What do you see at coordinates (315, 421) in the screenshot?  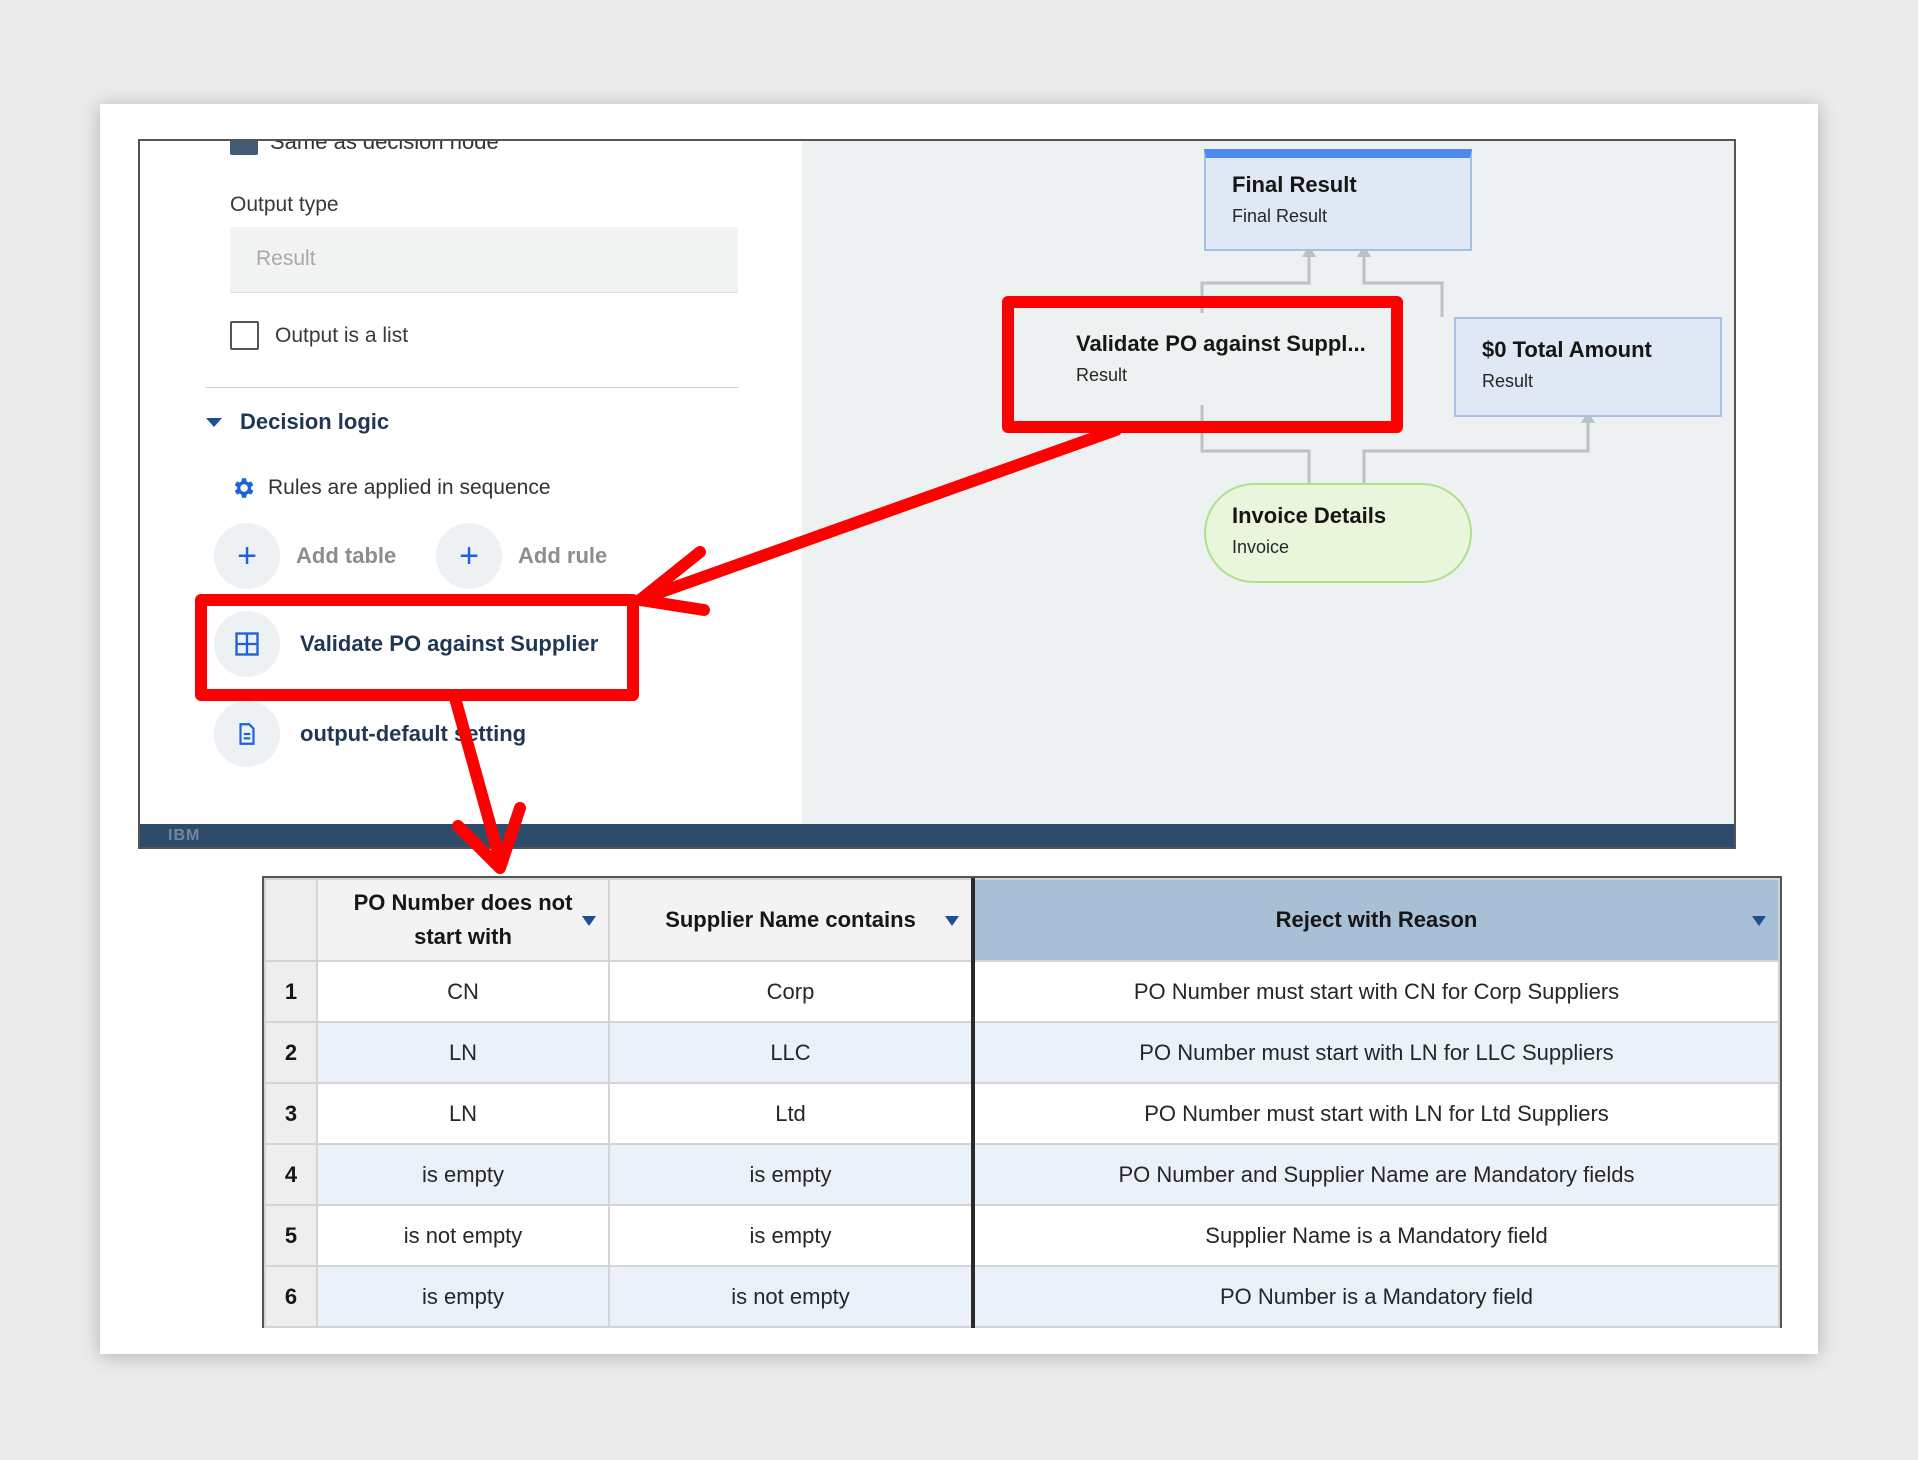 I see `decision-logic-title: Decision logic` at bounding box center [315, 421].